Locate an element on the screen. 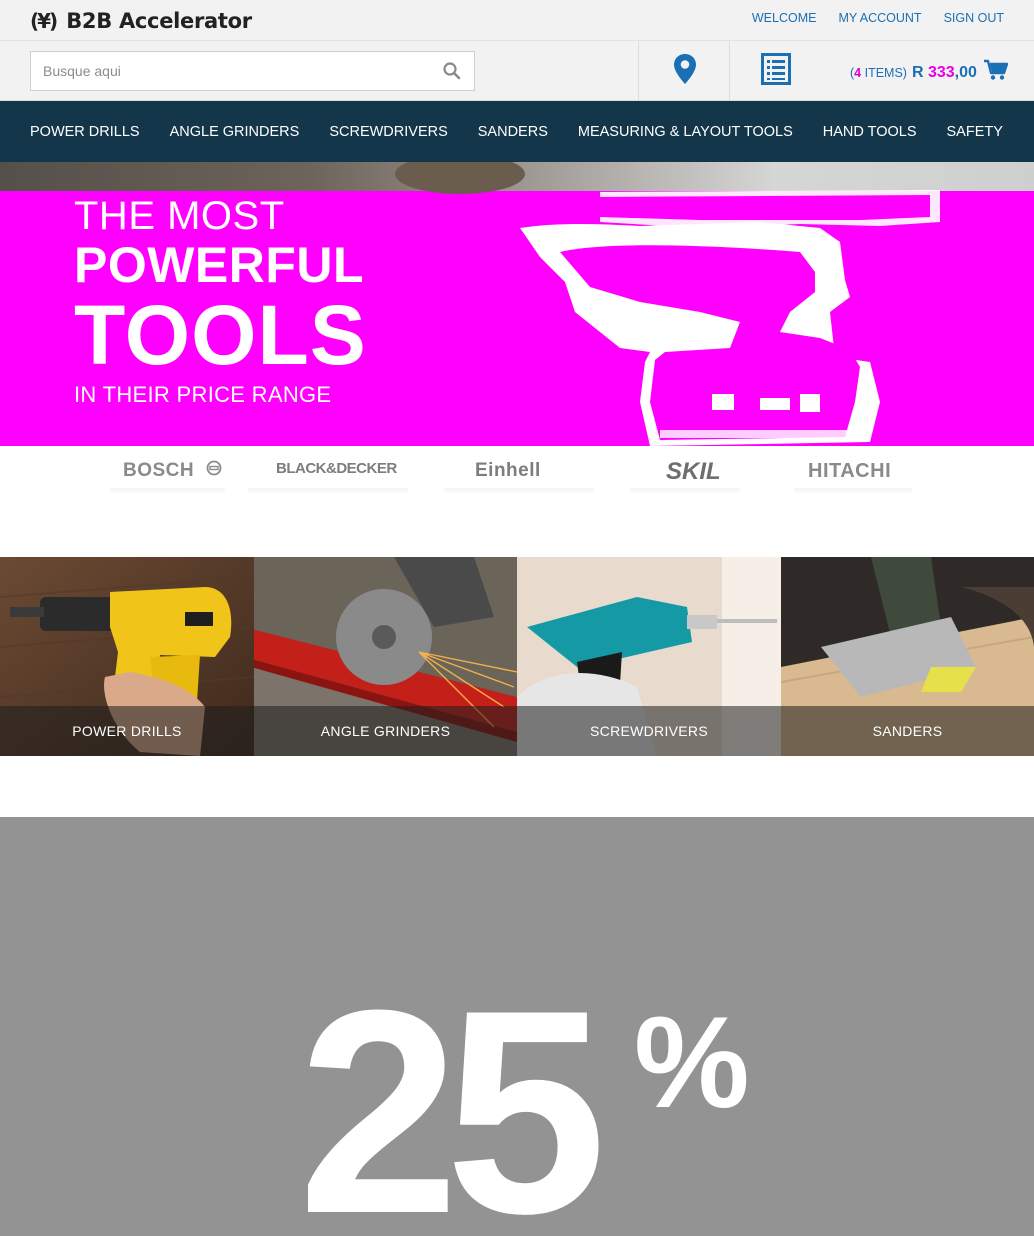  promo-discount-number: 25 is located at coordinates (452, 1093).